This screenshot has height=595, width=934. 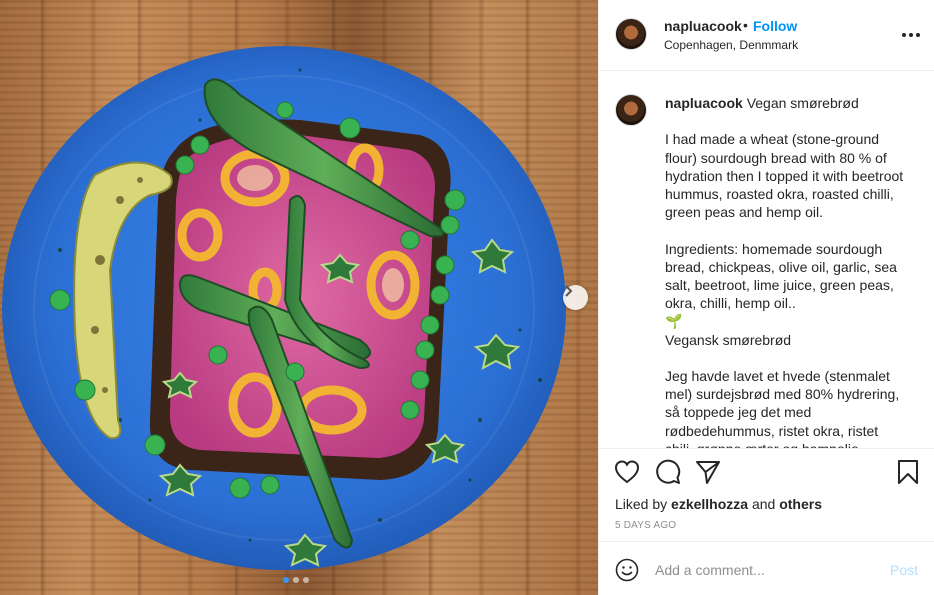 I want to click on likes-others-link: others, so click(x=800, y=504).